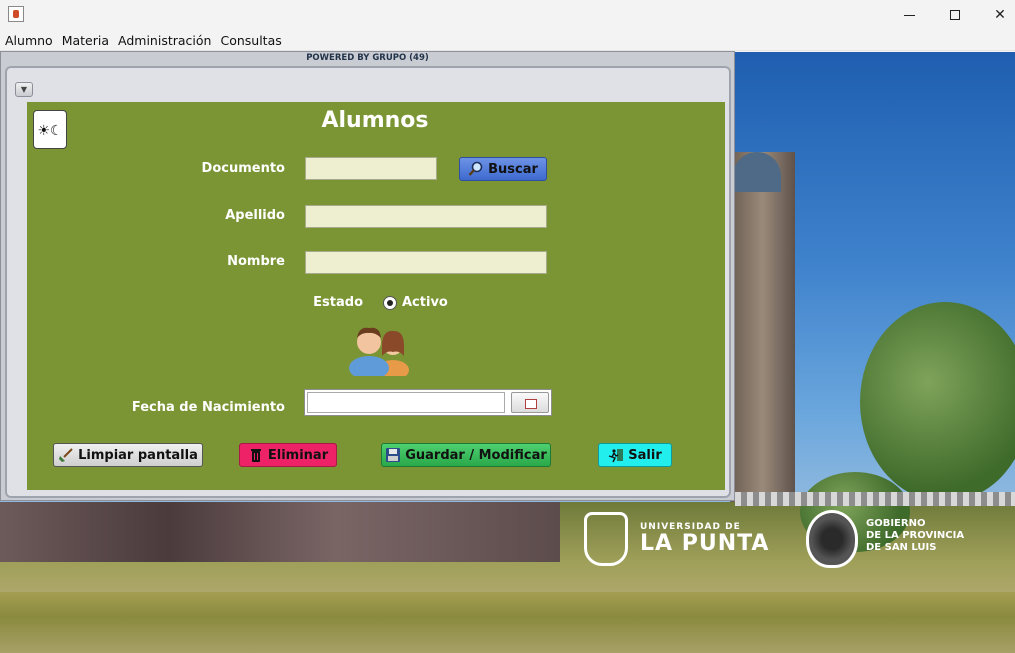  Describe the element at coordinates (513, 169) in the screenshot. I see `buscar-label: Buscar` at that location.